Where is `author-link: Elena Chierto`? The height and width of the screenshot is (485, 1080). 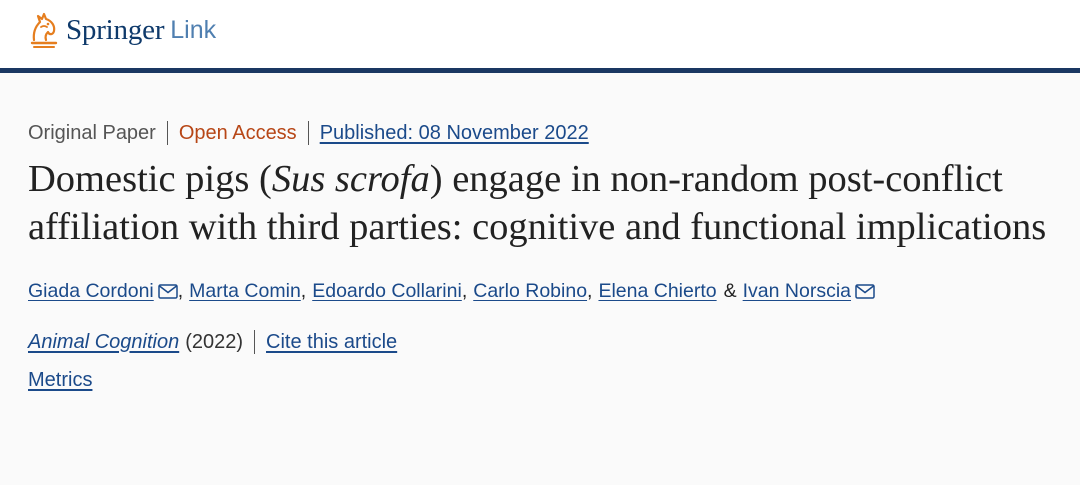 author-link: Elena Chierto is located at coordinates (657, 291).